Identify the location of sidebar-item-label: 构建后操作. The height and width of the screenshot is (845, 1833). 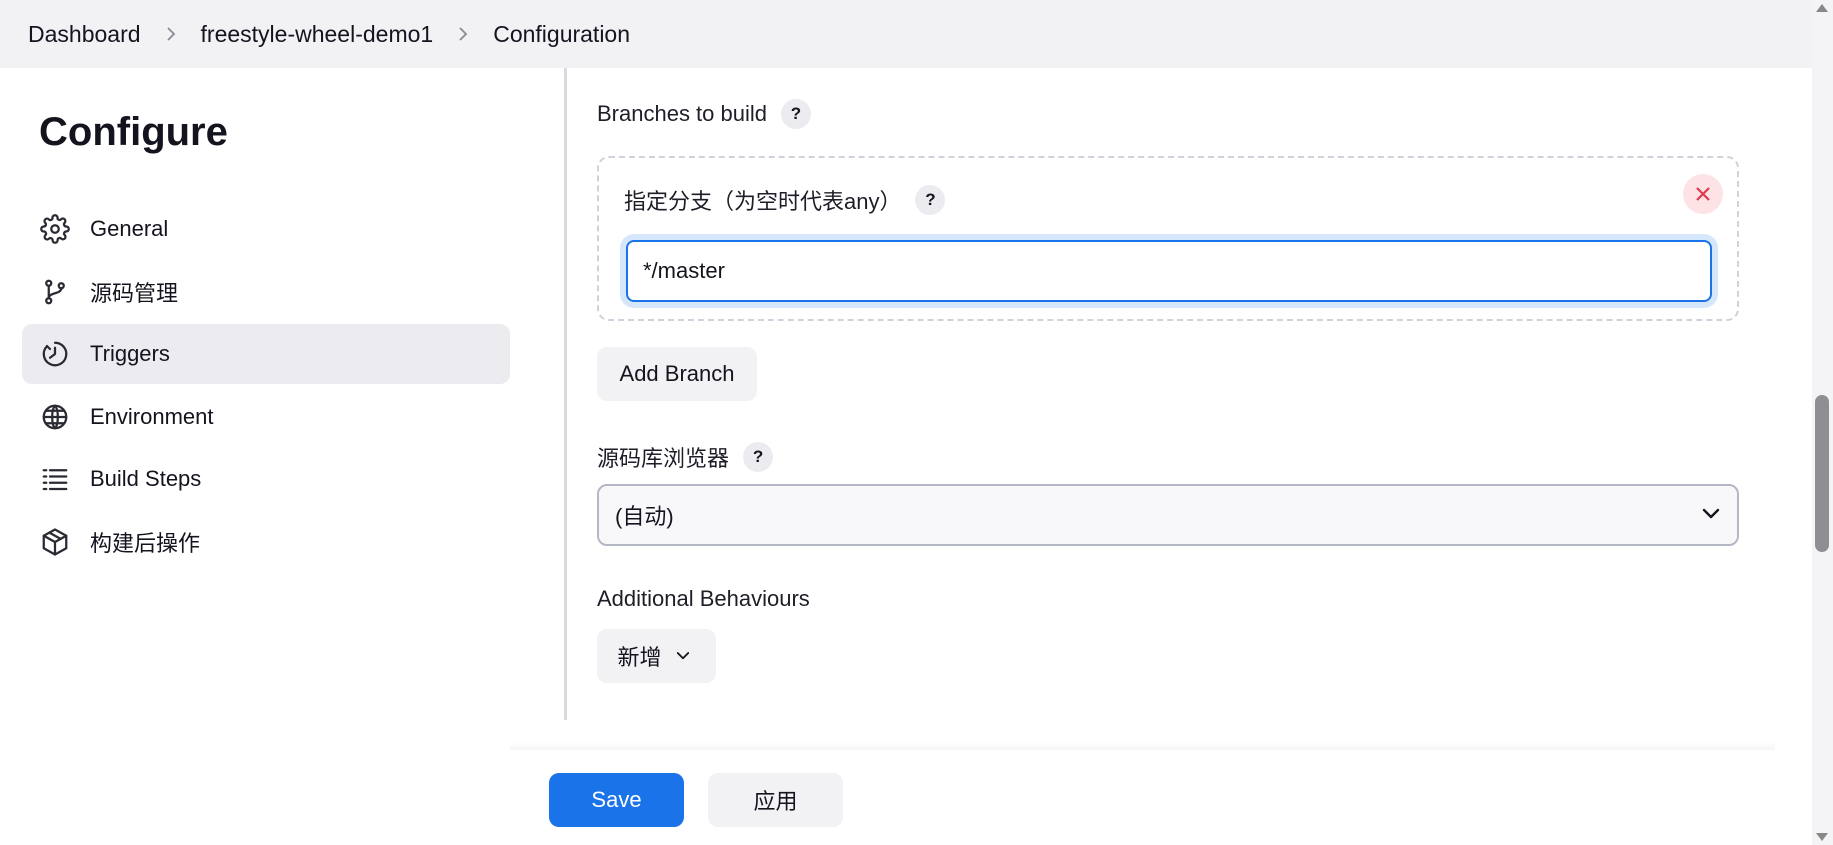
(145, 543).